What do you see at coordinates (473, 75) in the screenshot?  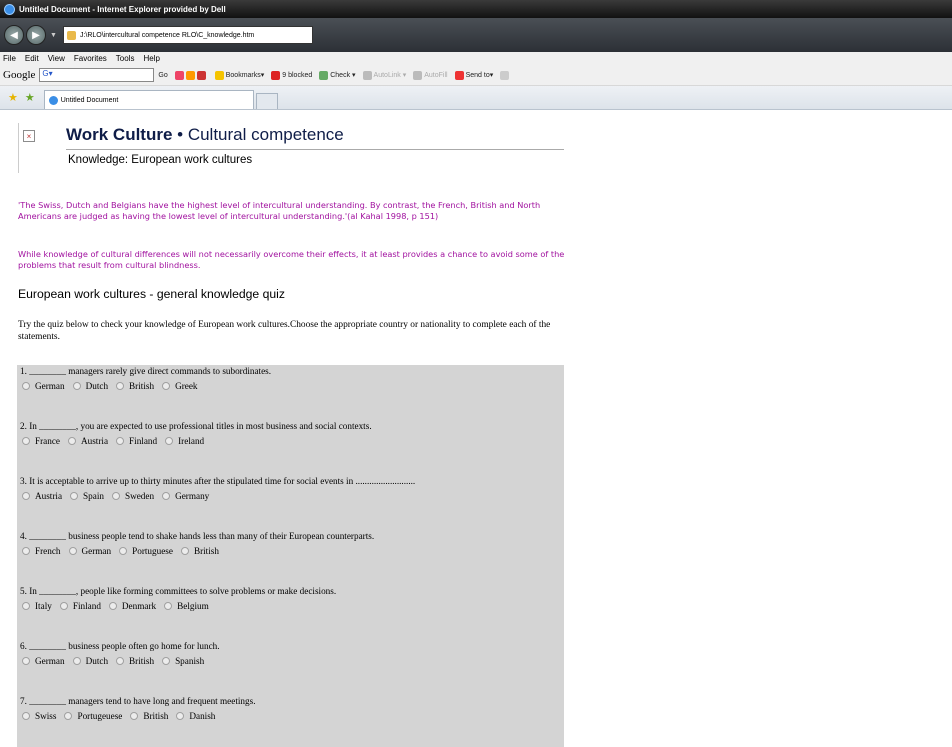 I see `send-to-button: Send to▾` at bounding box center [473, 75].